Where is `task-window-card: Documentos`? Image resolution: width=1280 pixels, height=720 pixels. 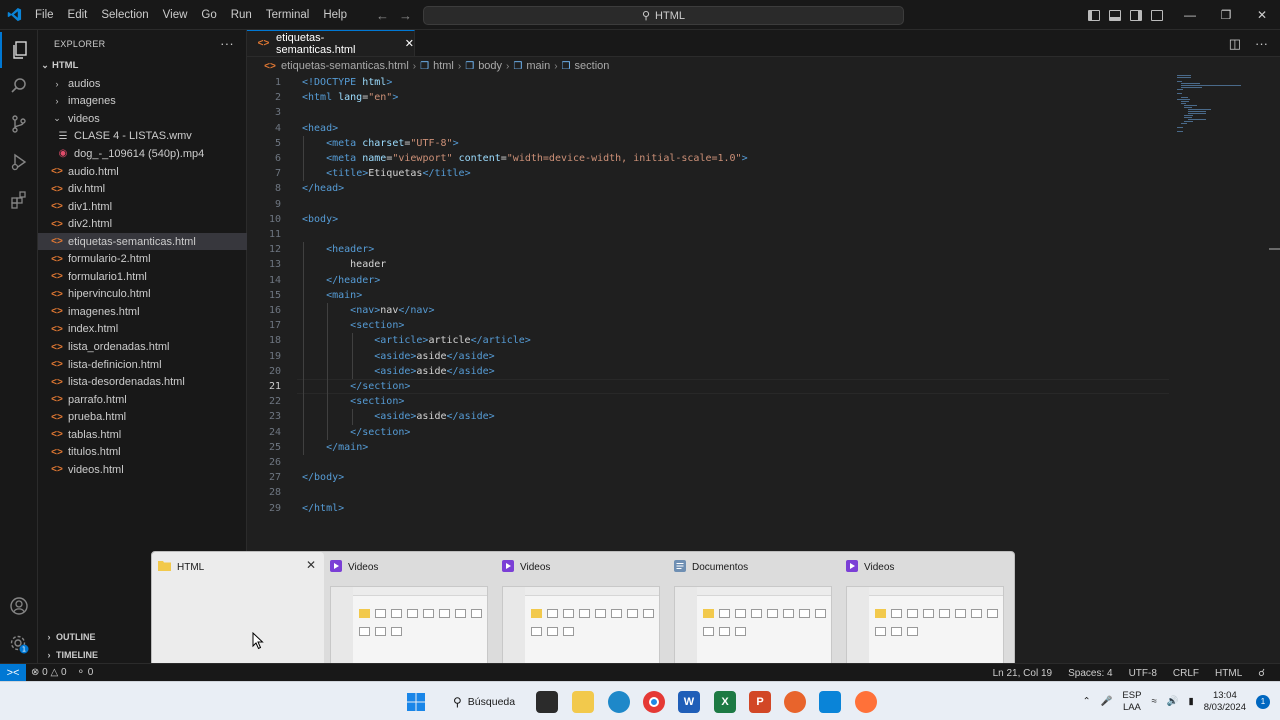
task-window-card: Documentos is located at coordinates (754, 612).